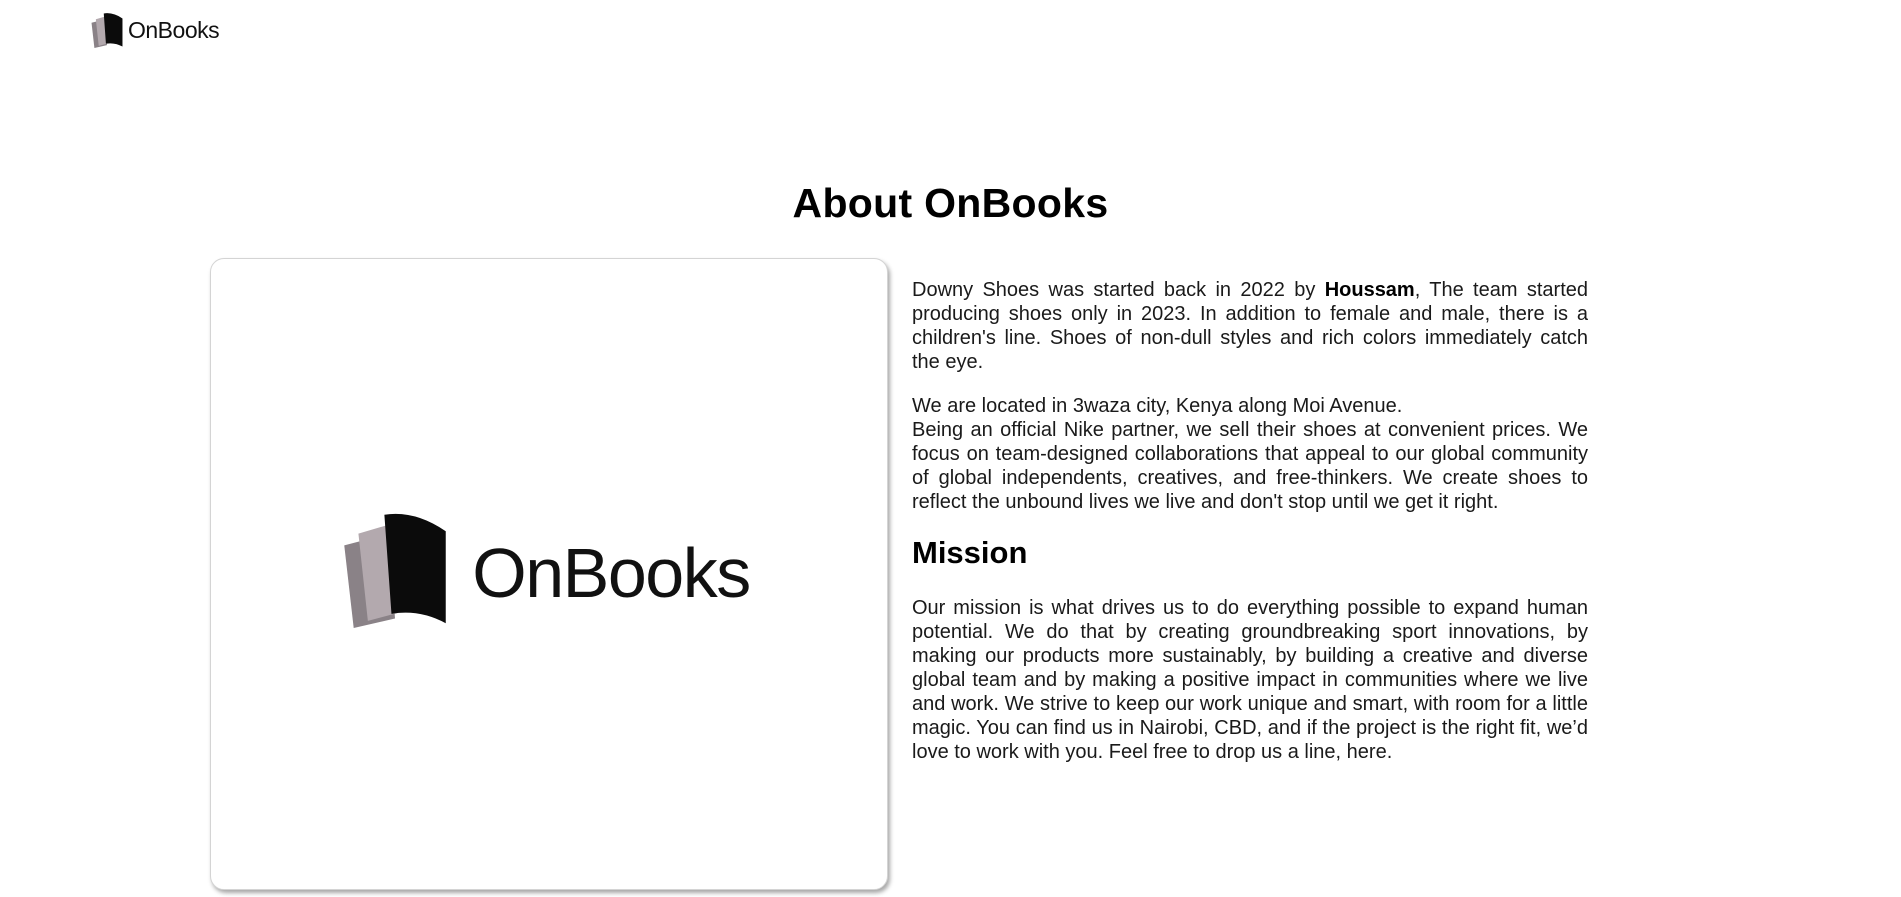  What do you see at coordinates (970, 552) in the screenshot?
I see `mission-heading: Mission` at bounding box center [970, 552].